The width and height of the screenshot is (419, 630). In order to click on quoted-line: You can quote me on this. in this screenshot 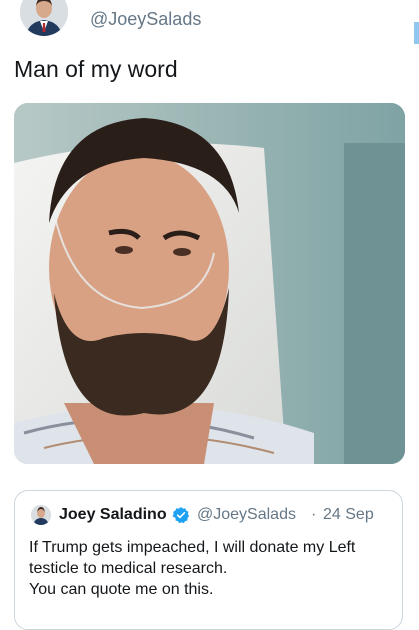, I will do `click(121, 589)`.